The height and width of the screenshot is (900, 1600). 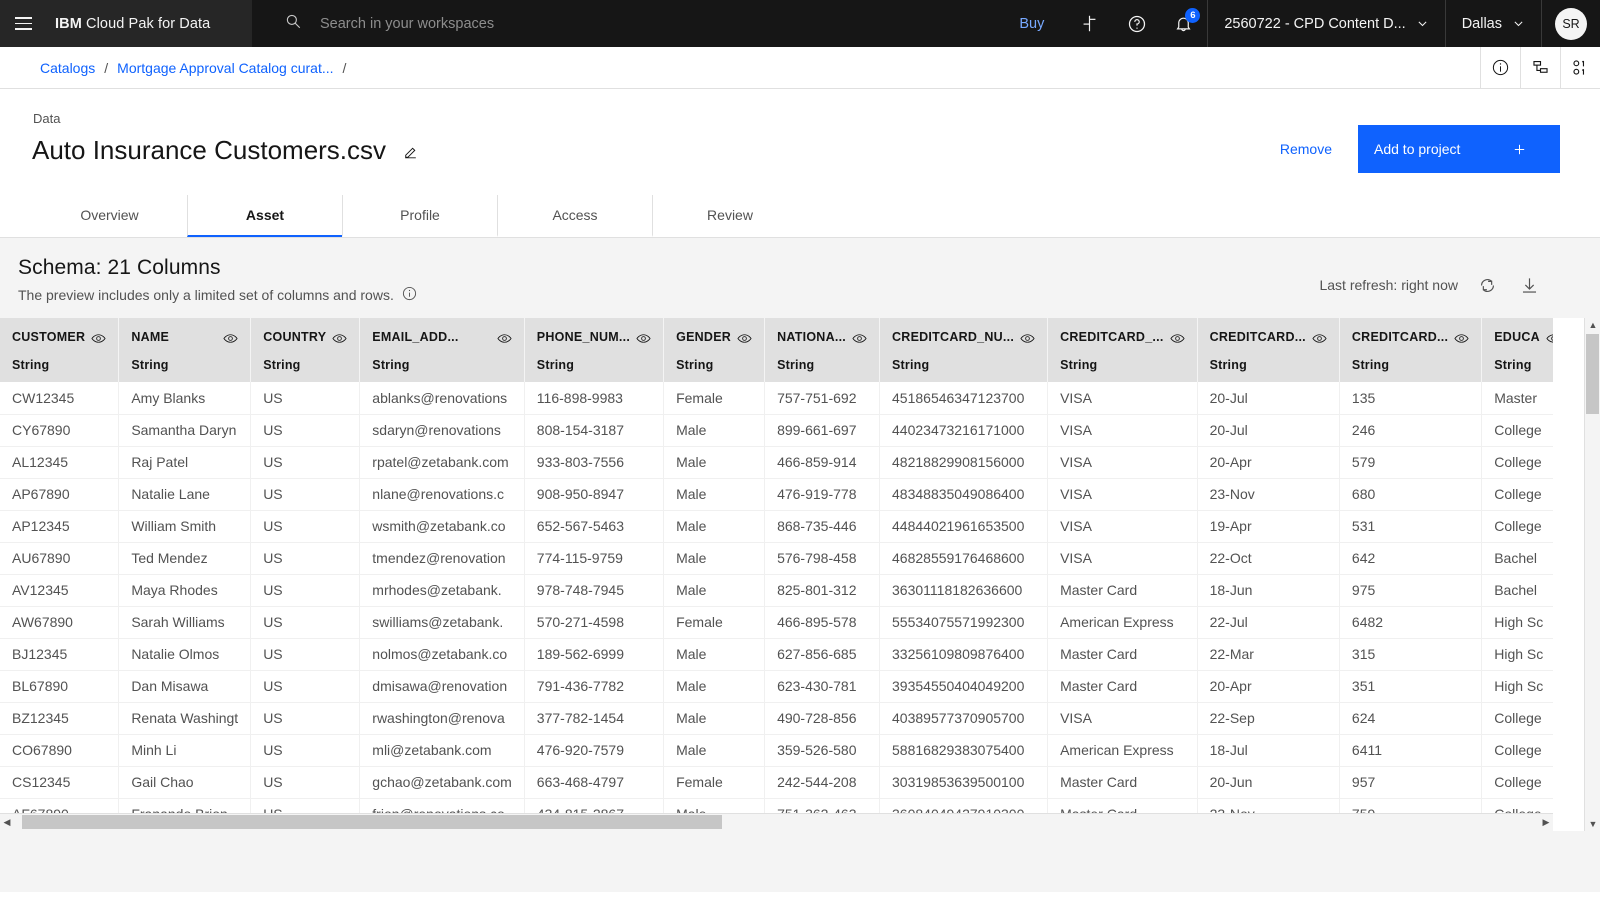 What do you see at coordinates (442, 686) in the screenshot?
I see `table-cell: dmisawa@renovation` at bounding box center [442, 686].